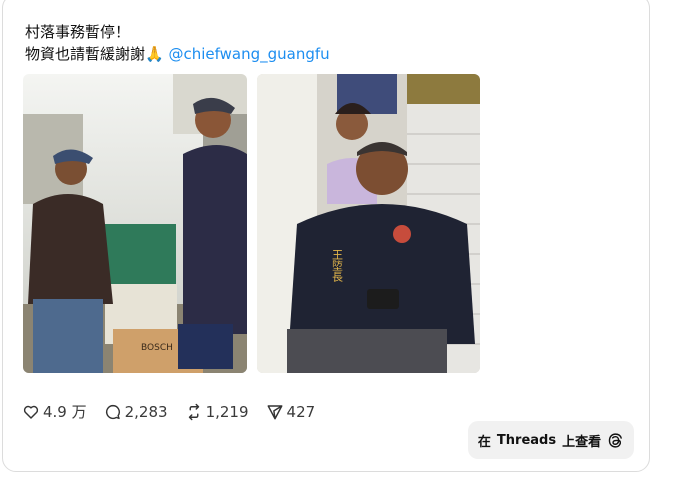  Describe the element at coordinates (615, 440) in the screenshot. I see `threads-logo-icon` at that location.